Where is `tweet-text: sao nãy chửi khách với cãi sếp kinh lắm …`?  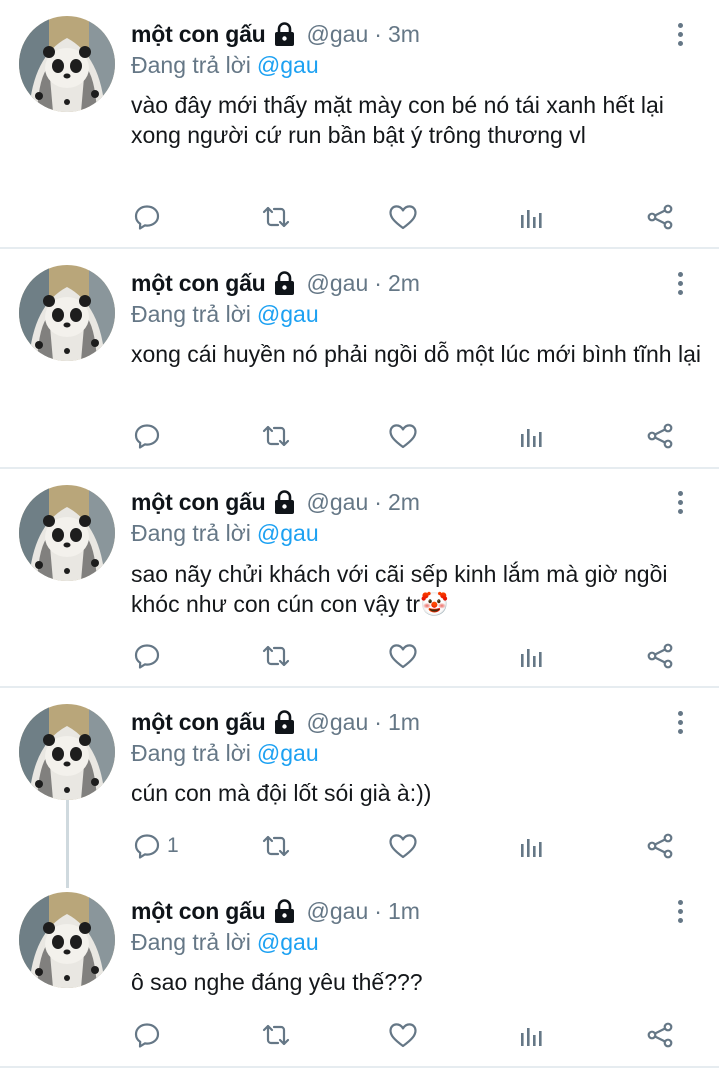 tweet-text: sao nãy chửi khách với cãi sếp kinh lắm … is located at coordinates (399, 589).